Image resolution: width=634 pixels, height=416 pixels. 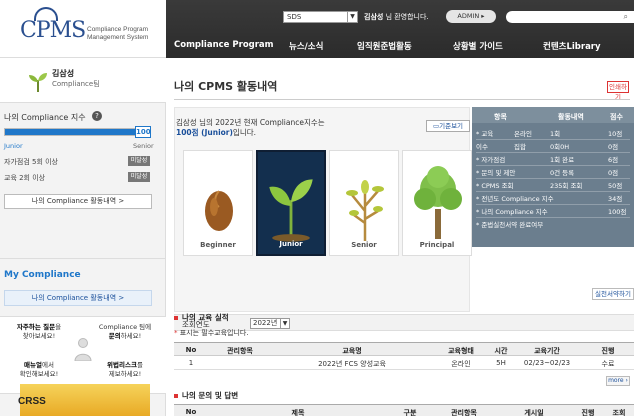 What do you see at coordinates (70, 132) in the screenshot?
I see `compliance-index-fill` at bounding box center [70, 132].